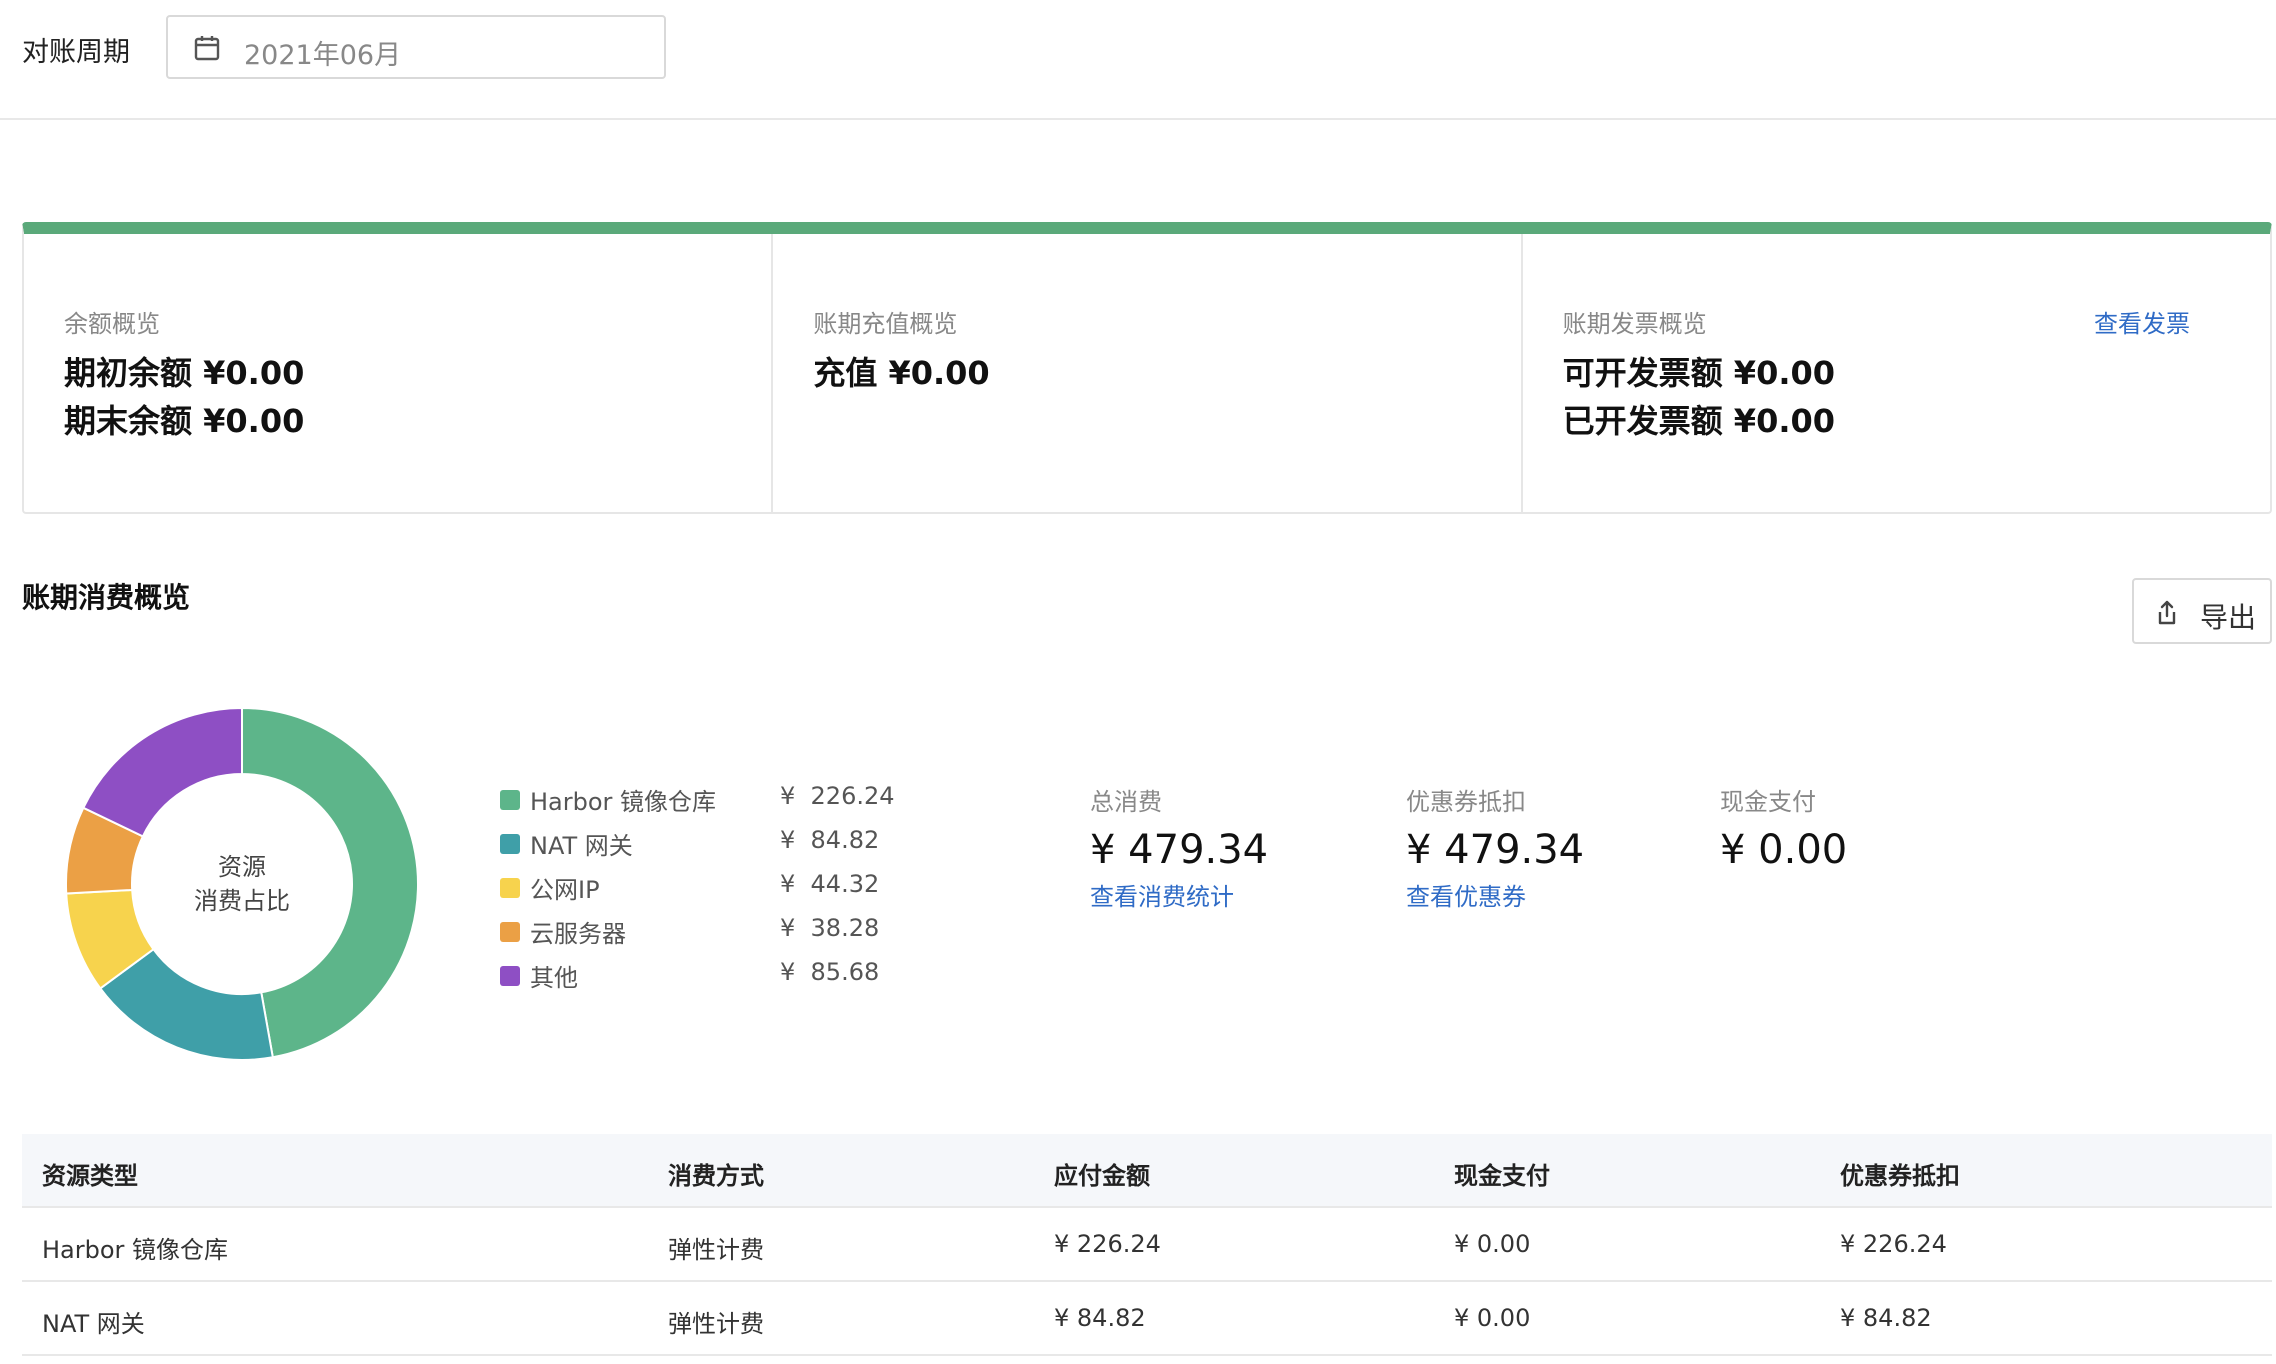 The height and width of the screenshot is (1364, 2276). I want to click on view-invoice-link: 查看发票, so click(2142, 321).